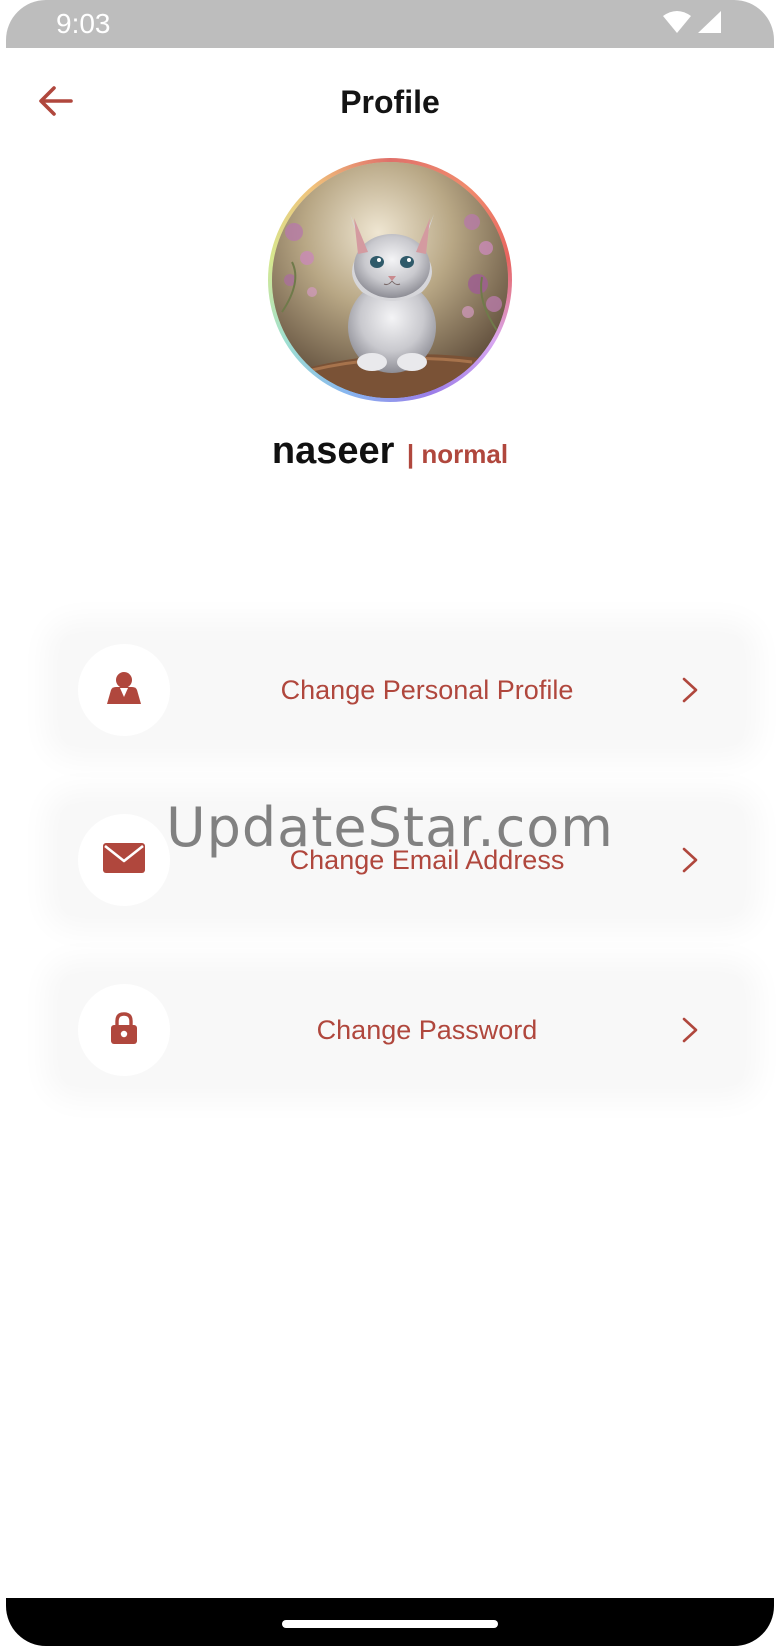 The height and width of the screenshot is (1646, 780). I want to click on app-bar: Profile, so click(390, 103).